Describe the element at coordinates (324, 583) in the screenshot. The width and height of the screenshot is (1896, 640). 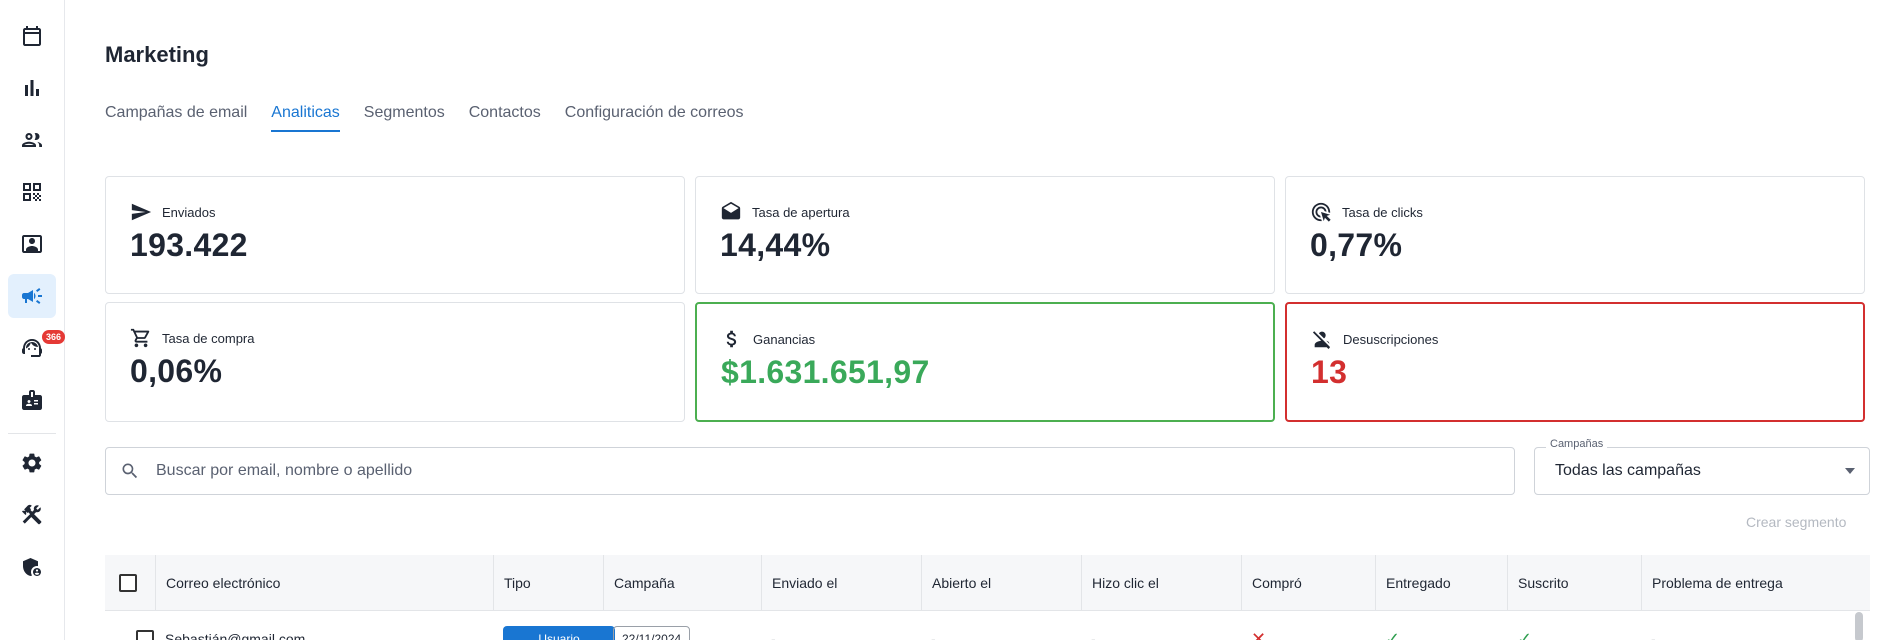
I see `column-header-email: Correo electrónico` at that location.